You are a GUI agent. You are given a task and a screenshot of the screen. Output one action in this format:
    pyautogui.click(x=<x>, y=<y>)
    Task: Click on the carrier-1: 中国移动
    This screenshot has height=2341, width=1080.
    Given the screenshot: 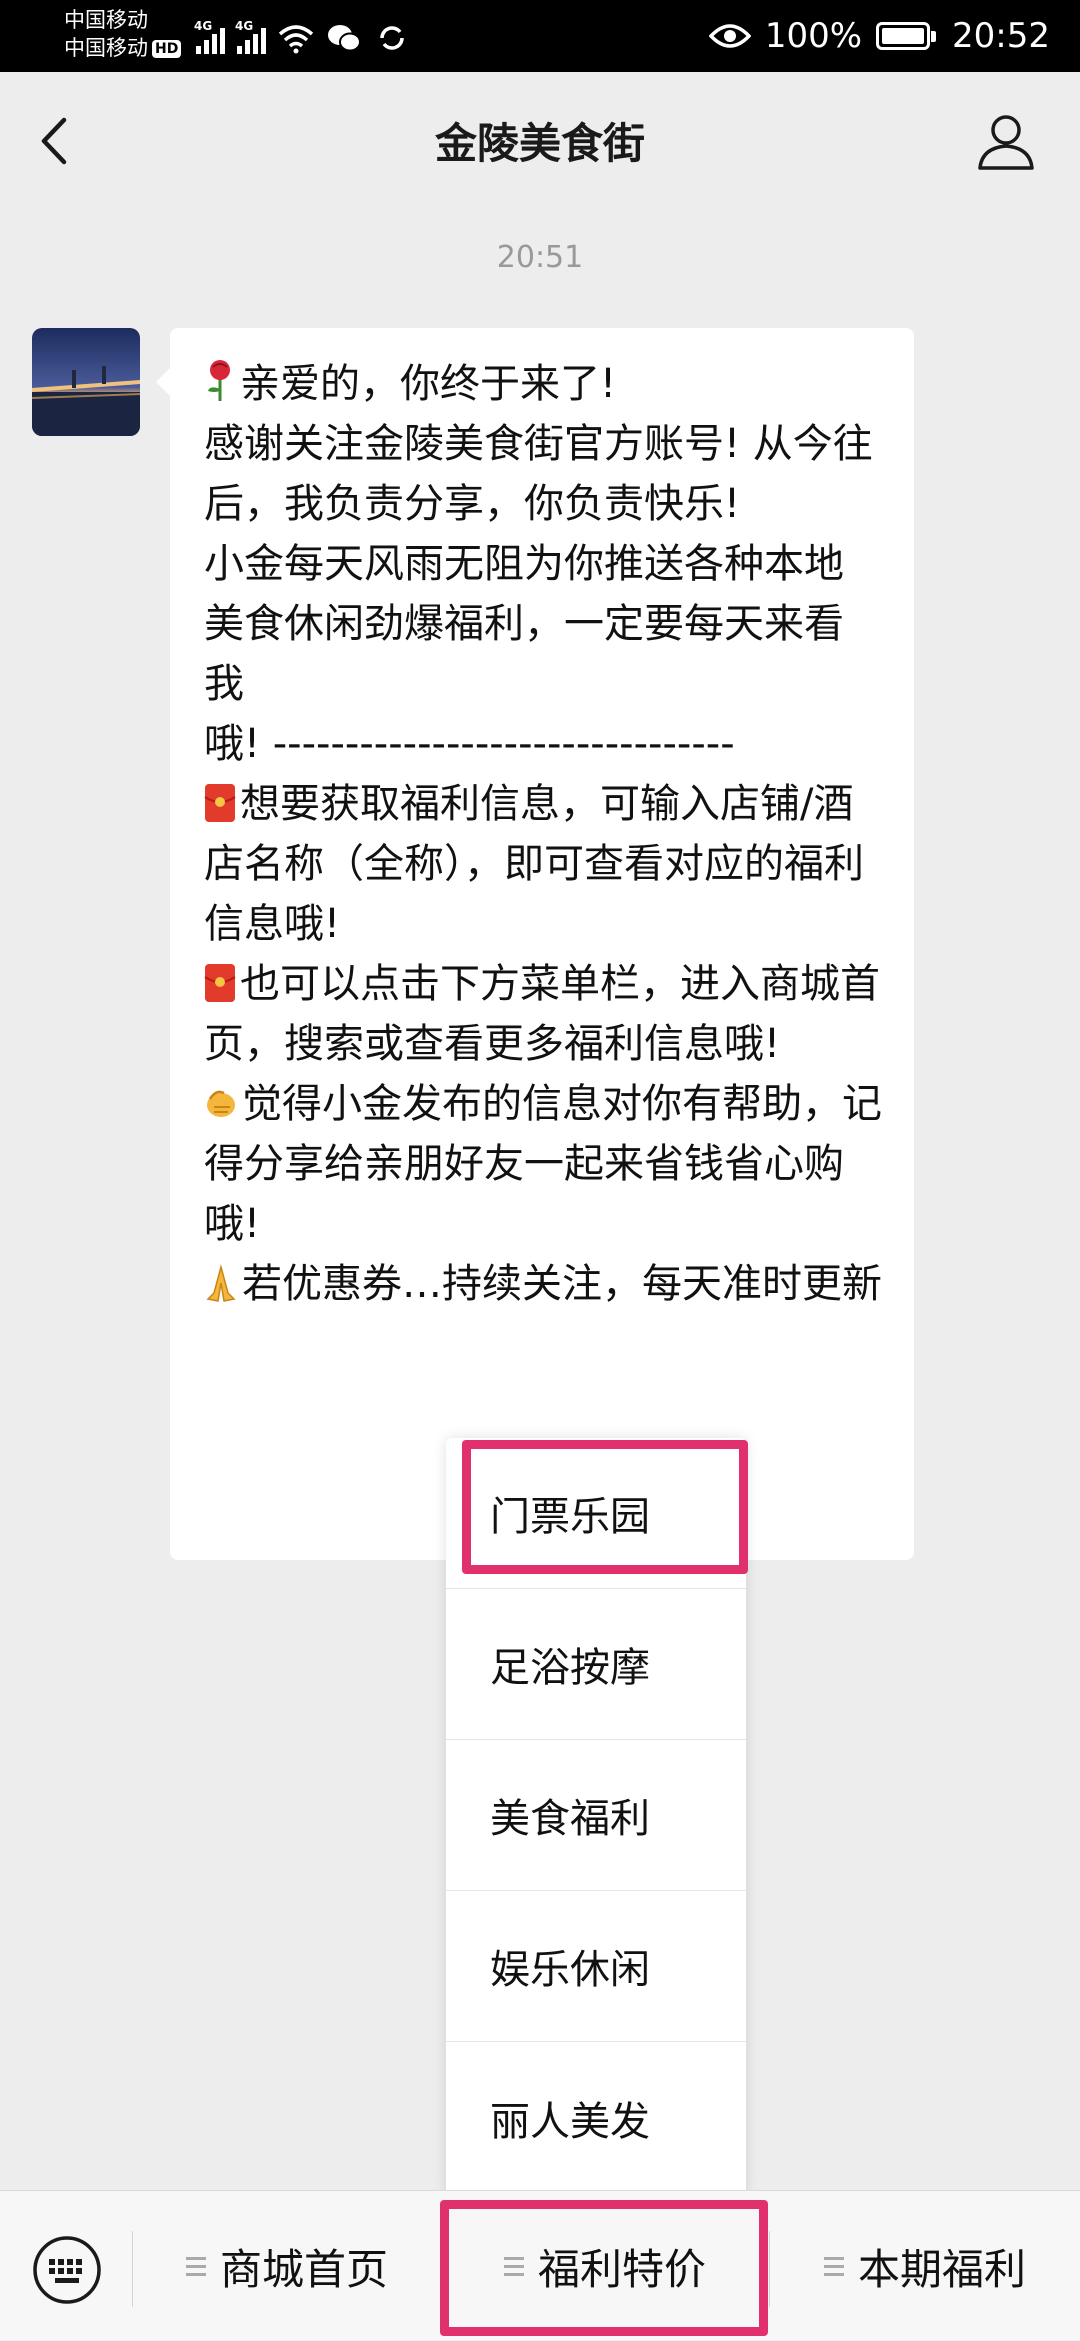 What is the action you would take?
    pyautogui.click(x=106, y=20)
    